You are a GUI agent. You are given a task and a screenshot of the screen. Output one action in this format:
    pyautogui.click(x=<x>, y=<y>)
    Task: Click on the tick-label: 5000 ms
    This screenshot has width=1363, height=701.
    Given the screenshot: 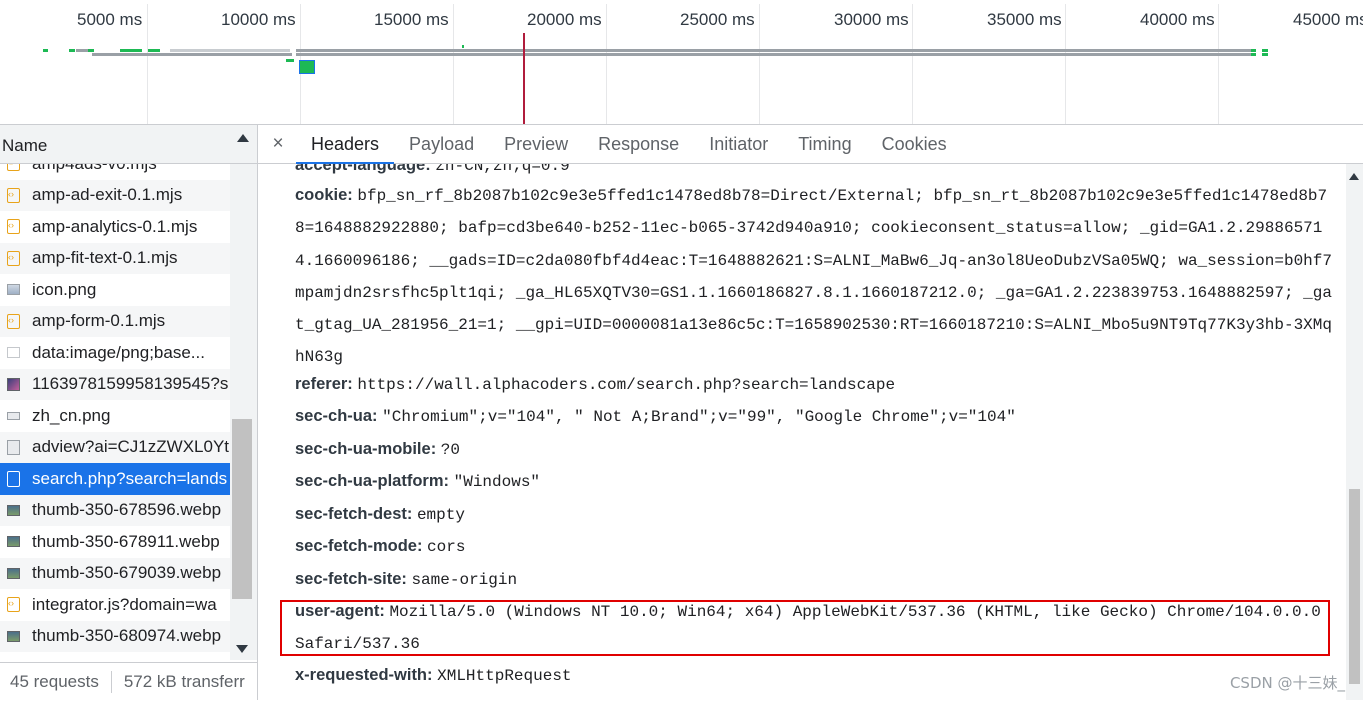 What is the action you would take?
    pyautogui.click(x=110, y=19)
    